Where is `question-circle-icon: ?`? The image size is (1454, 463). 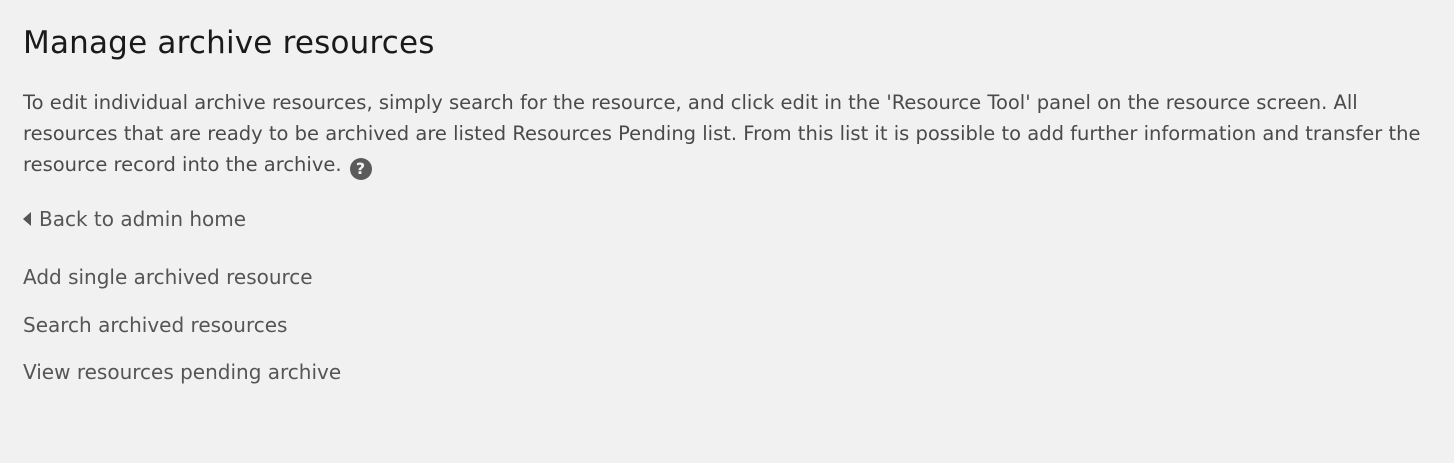 question-circle-icon: ? is located at coordinates (360, 169).